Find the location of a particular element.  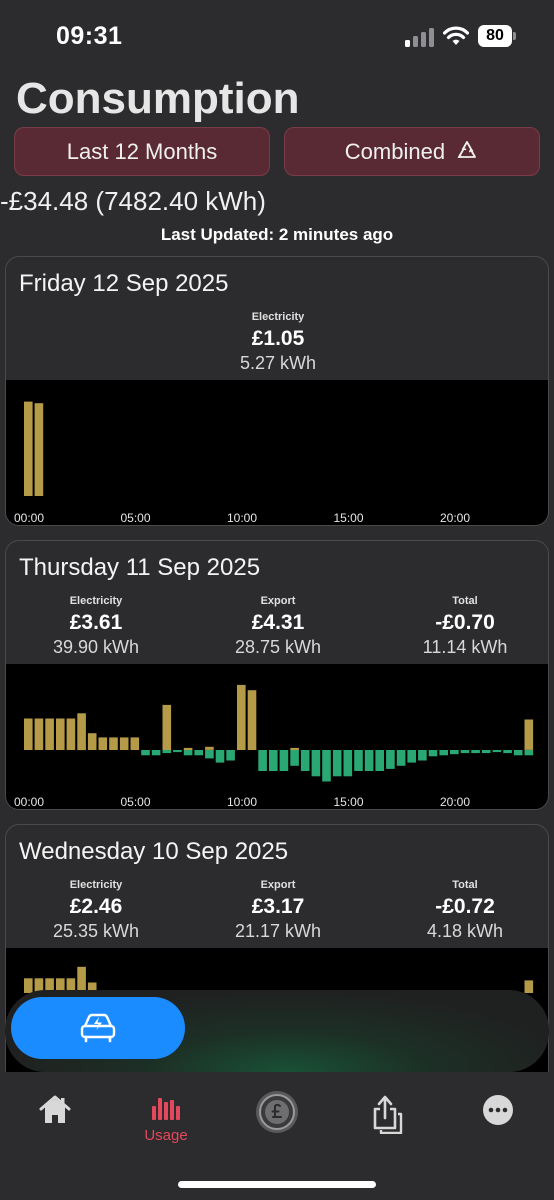

home-indicator is located at coordinates (277, 1184).